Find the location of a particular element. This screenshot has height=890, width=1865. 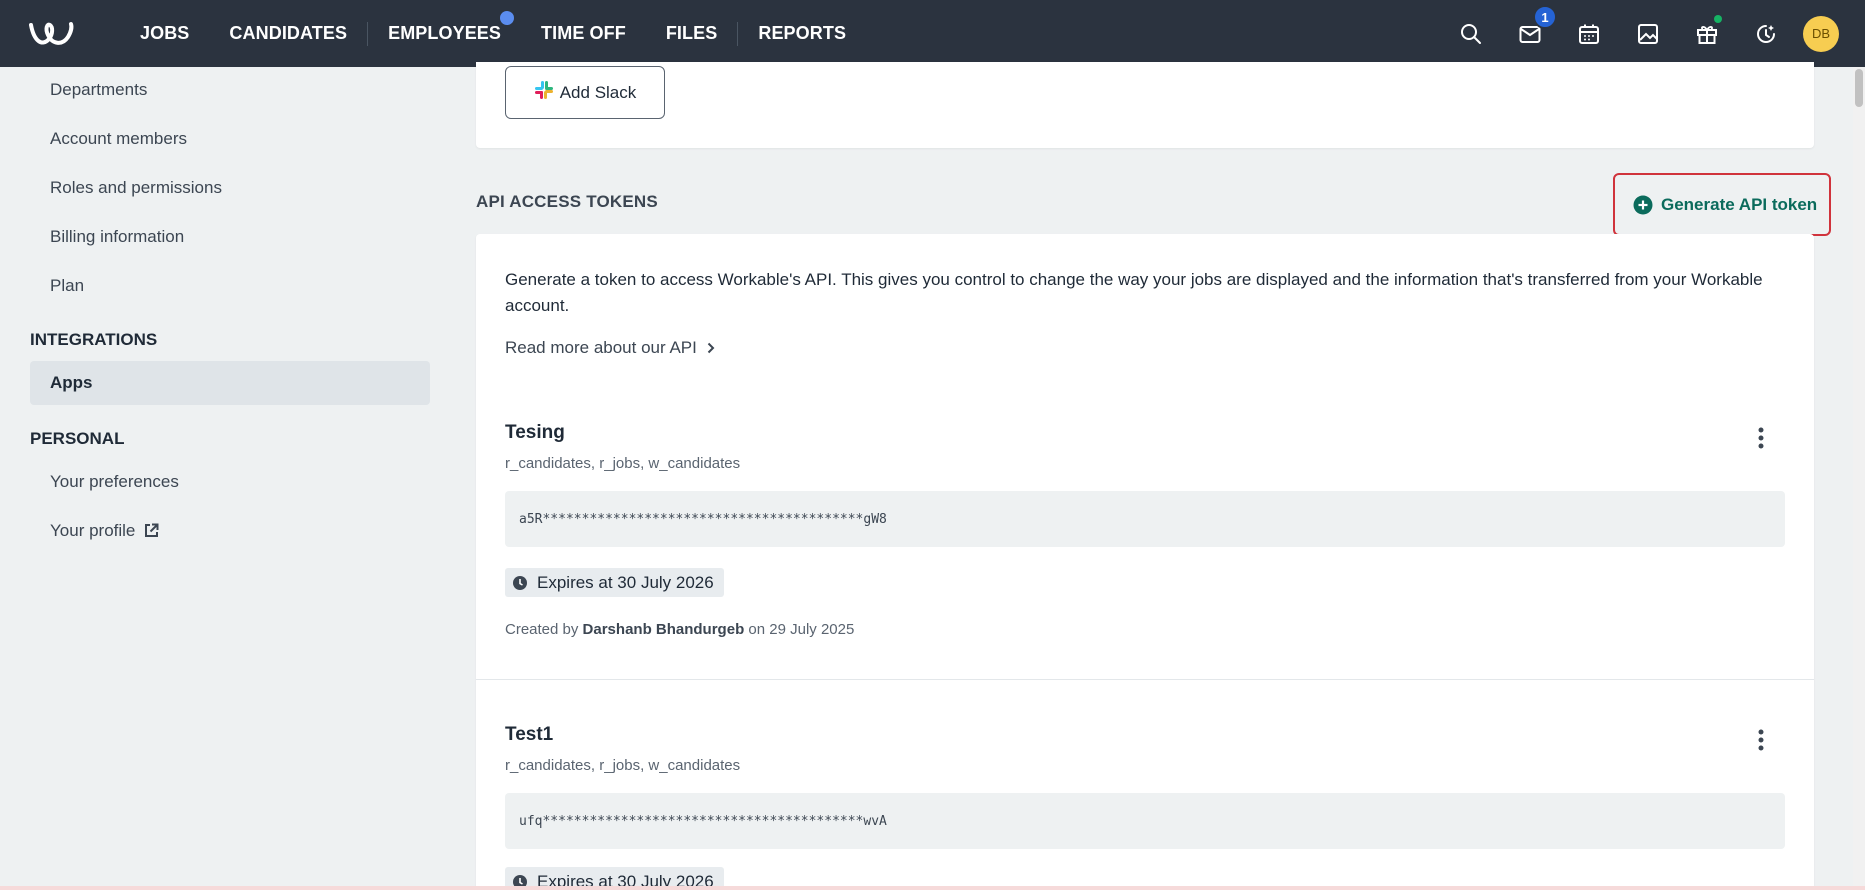

api-tokens-section-title: API ACCESS TOKENS is located at coordinates (567, 201).